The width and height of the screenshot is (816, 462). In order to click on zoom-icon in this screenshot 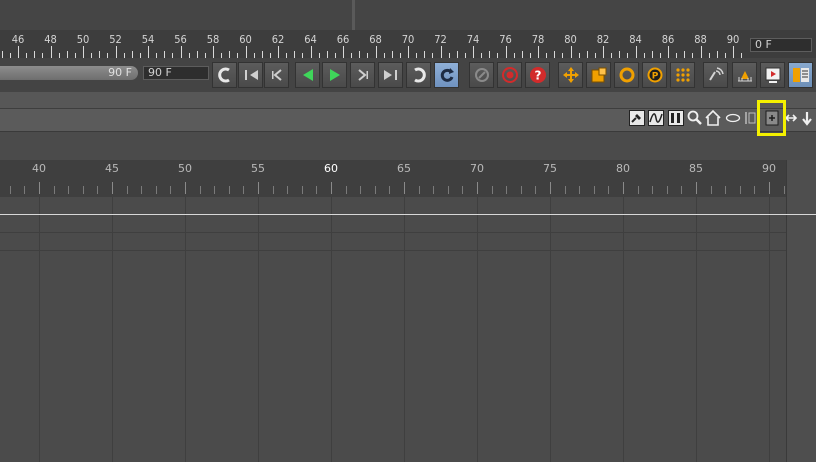, I will do `click(695, 120)`.